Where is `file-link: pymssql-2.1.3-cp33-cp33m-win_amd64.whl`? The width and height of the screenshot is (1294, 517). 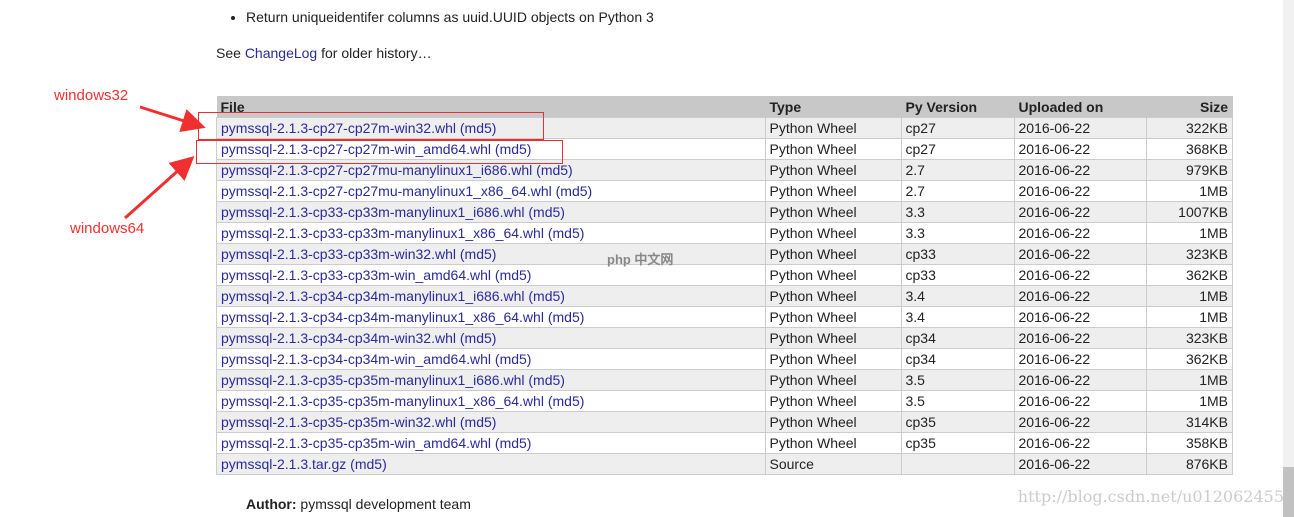 file-link: pymssql-2.1.3-cp33-cp33m-win_amd64.whl is located at coordinates (356, 275).